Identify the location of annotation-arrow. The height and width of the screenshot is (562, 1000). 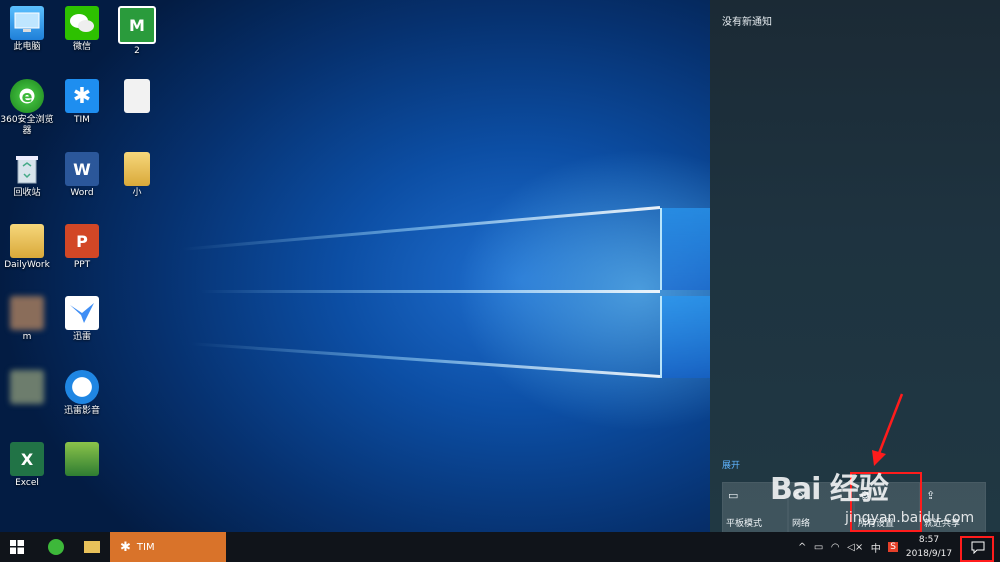
(888, 429).